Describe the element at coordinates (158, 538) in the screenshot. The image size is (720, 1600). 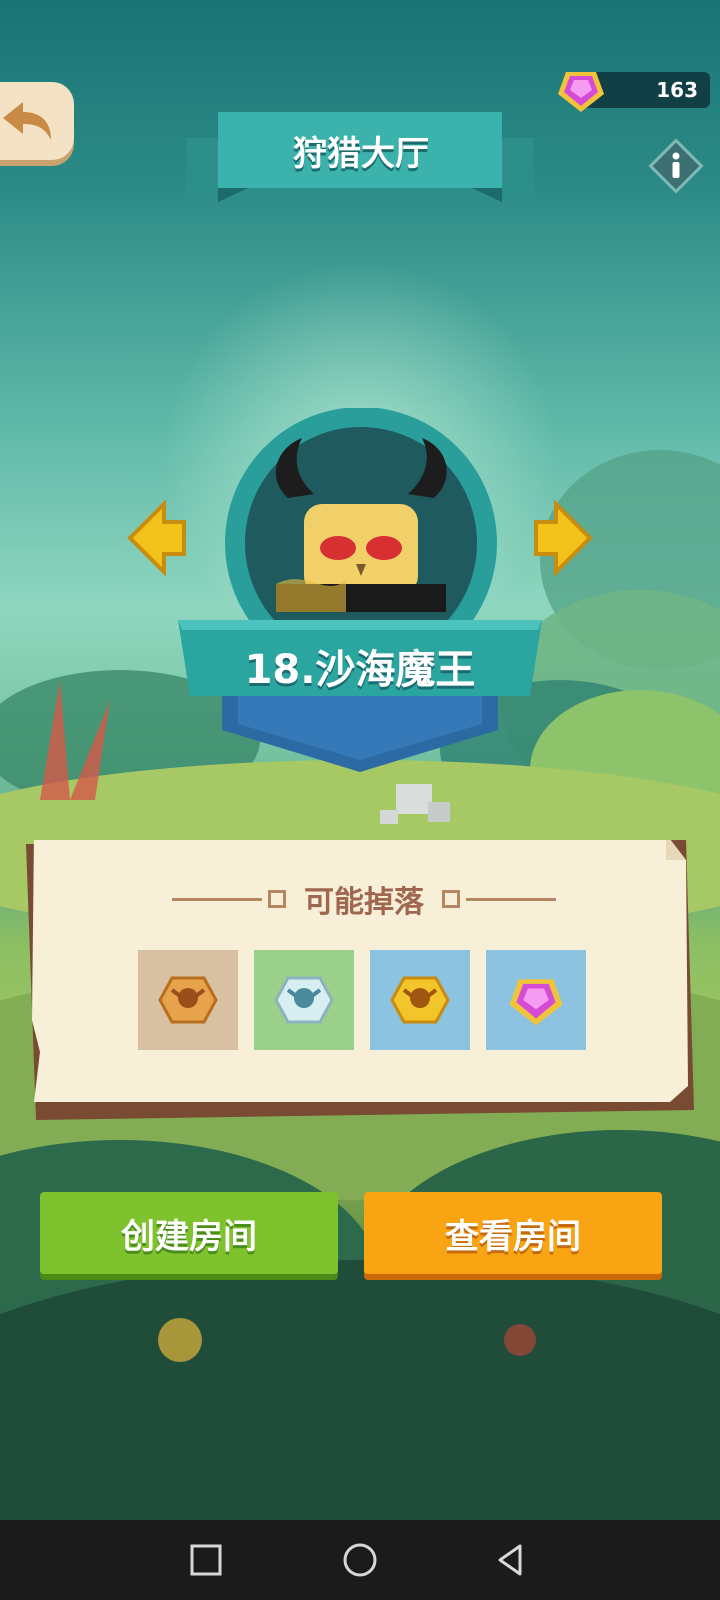
I see `previous-boss-arrow` at that location.